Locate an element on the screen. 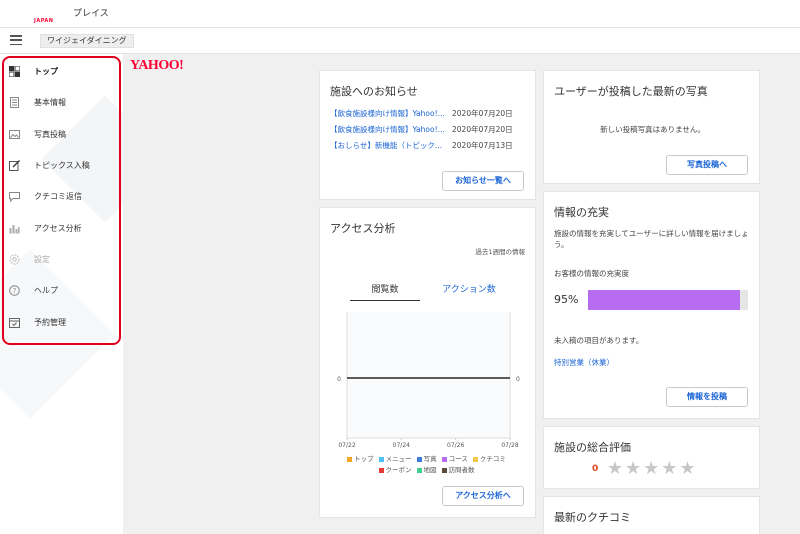 The width and height of the screenshot is (800, 534). sidebar-item: 予約管理 is located at coordinates (61, 321).